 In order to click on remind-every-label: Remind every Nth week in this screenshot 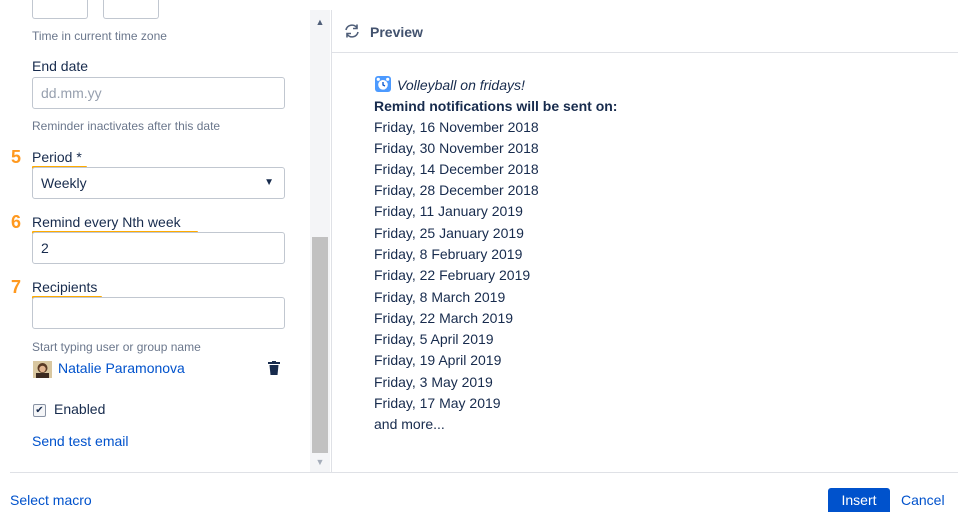, I will do `click(106, 222)`.